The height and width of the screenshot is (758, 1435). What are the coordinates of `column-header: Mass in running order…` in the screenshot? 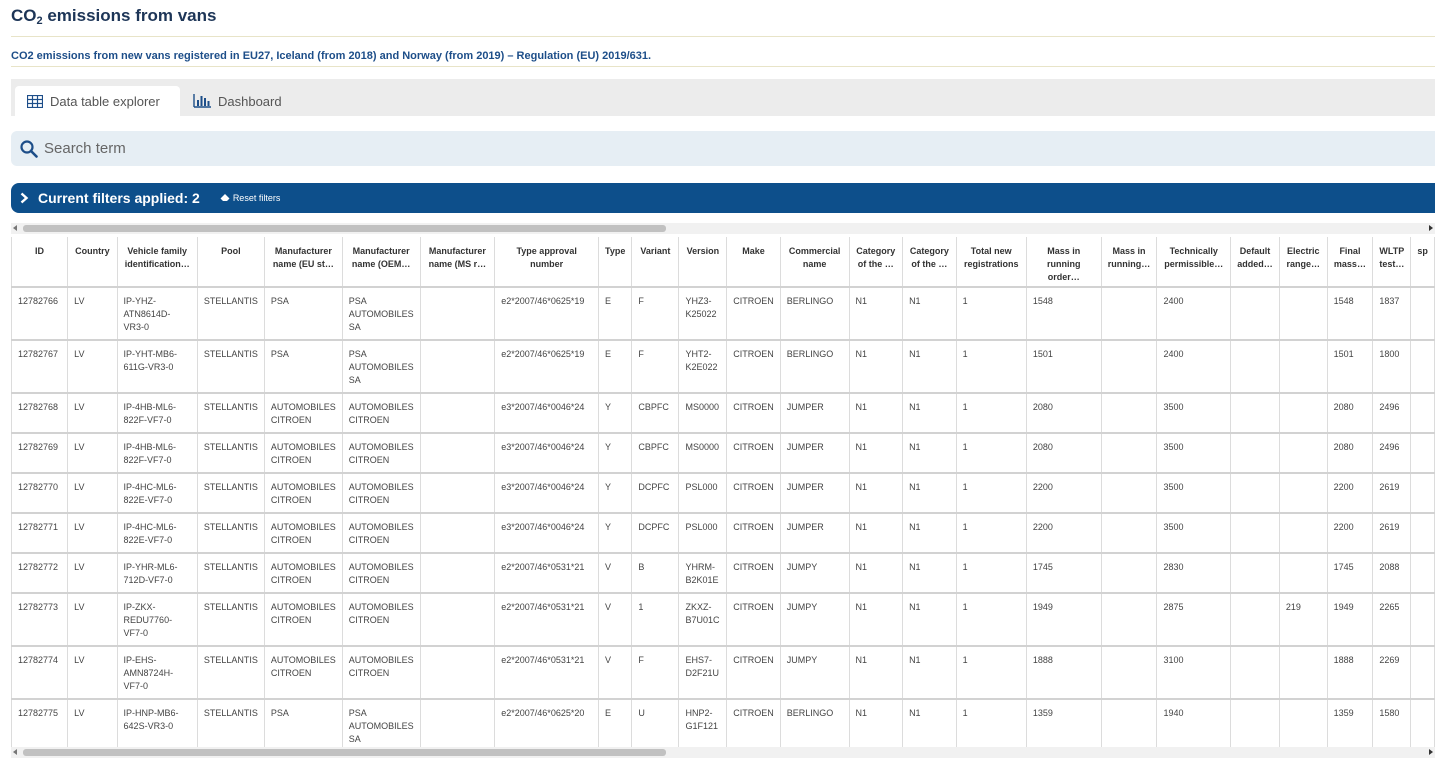 It's located at (1064, 262).